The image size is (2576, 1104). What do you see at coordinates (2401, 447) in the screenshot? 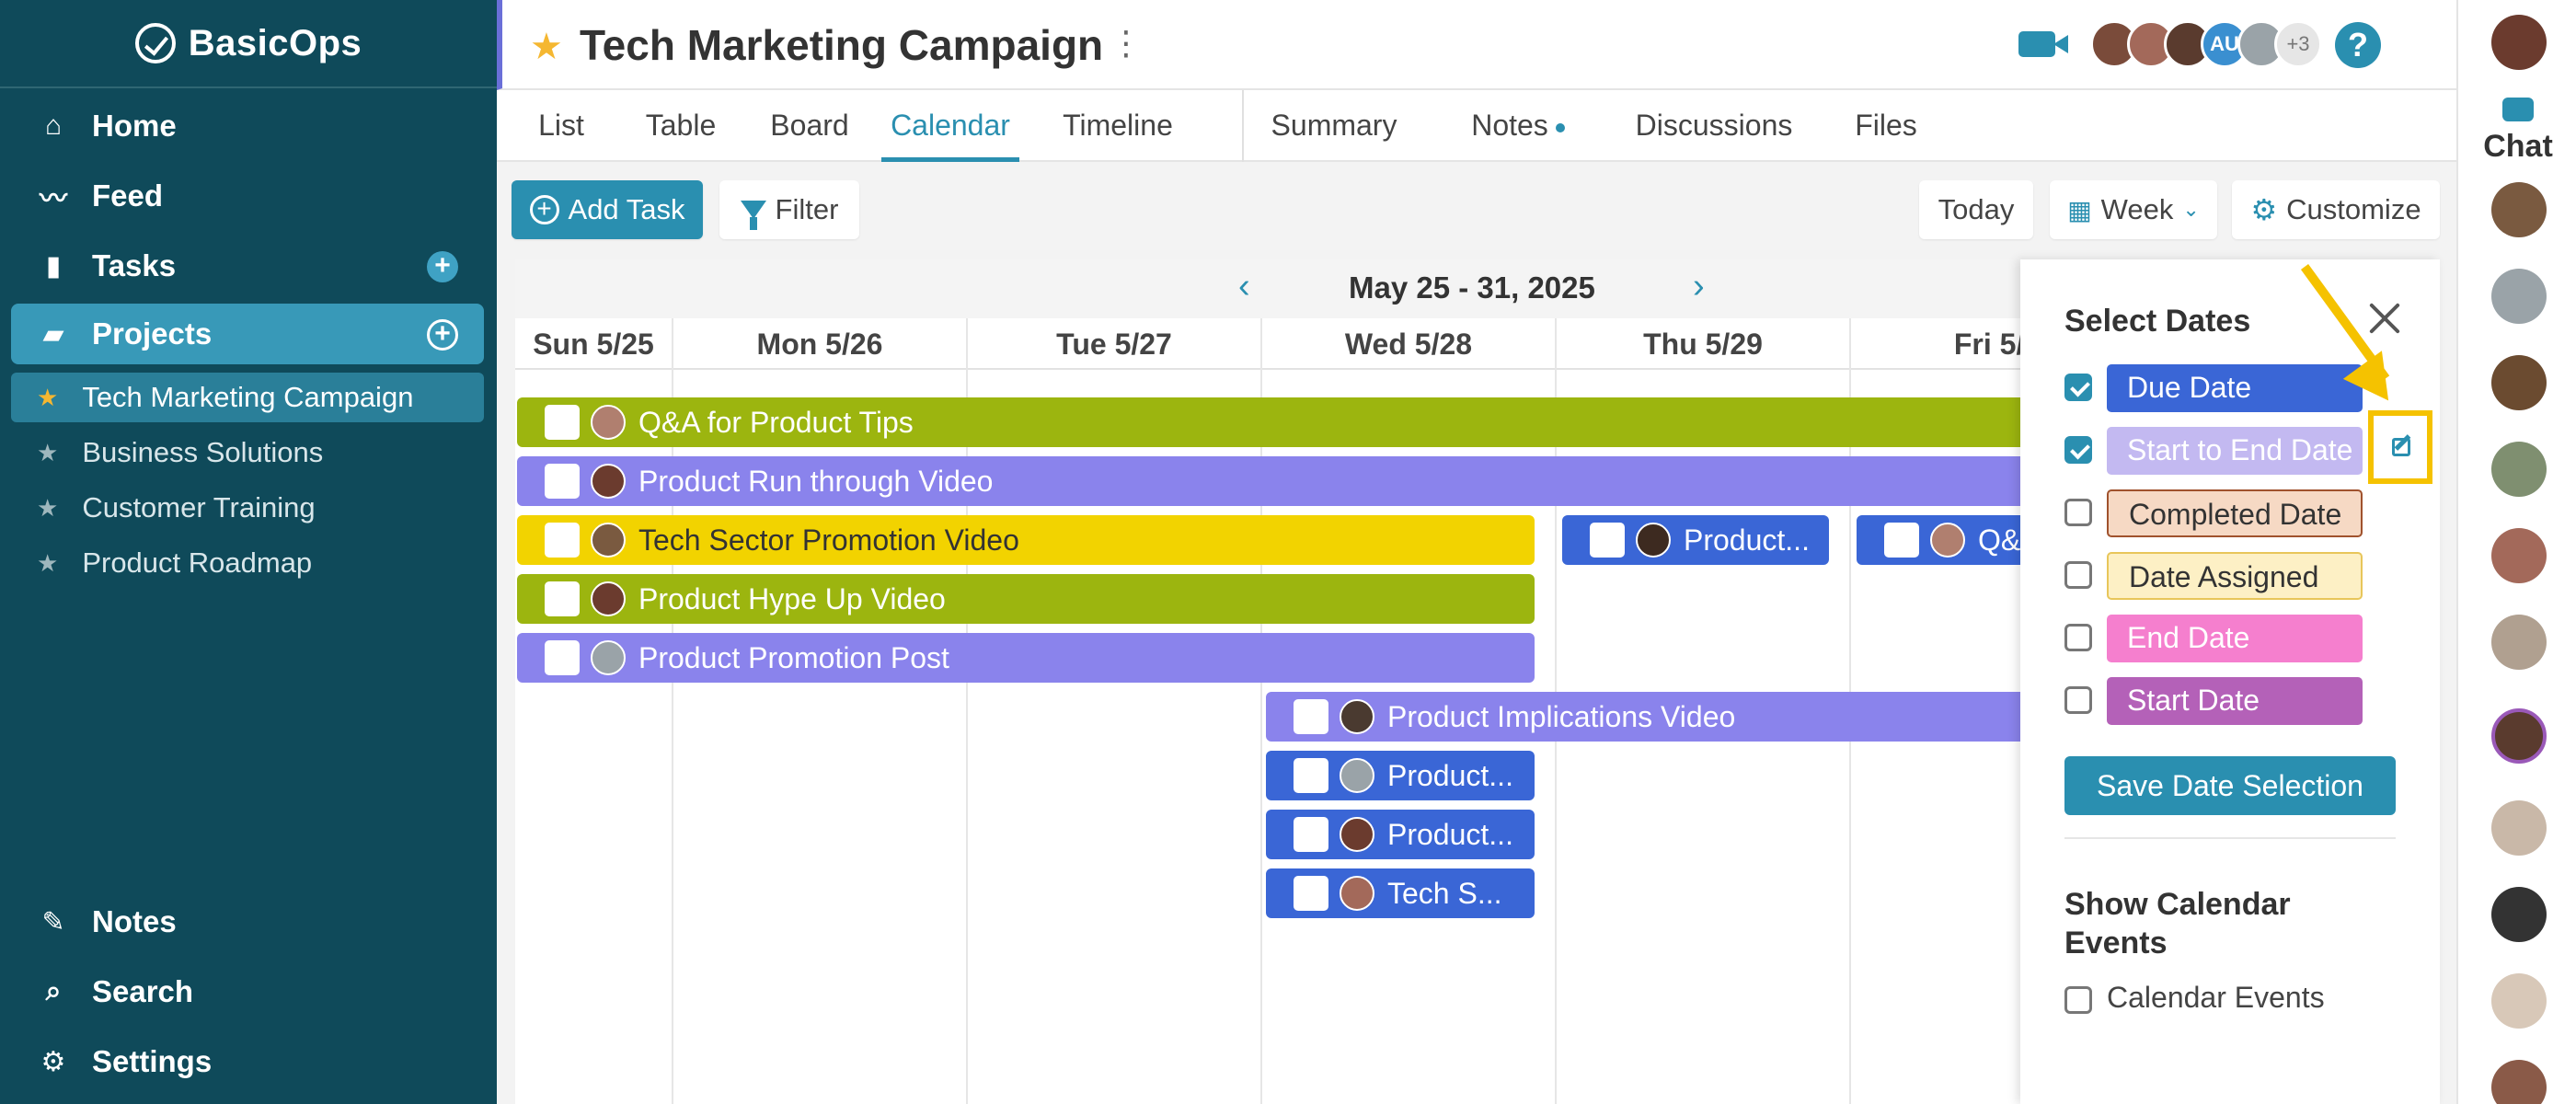
I see `edit-icon` at bounding box center [2401, 447].